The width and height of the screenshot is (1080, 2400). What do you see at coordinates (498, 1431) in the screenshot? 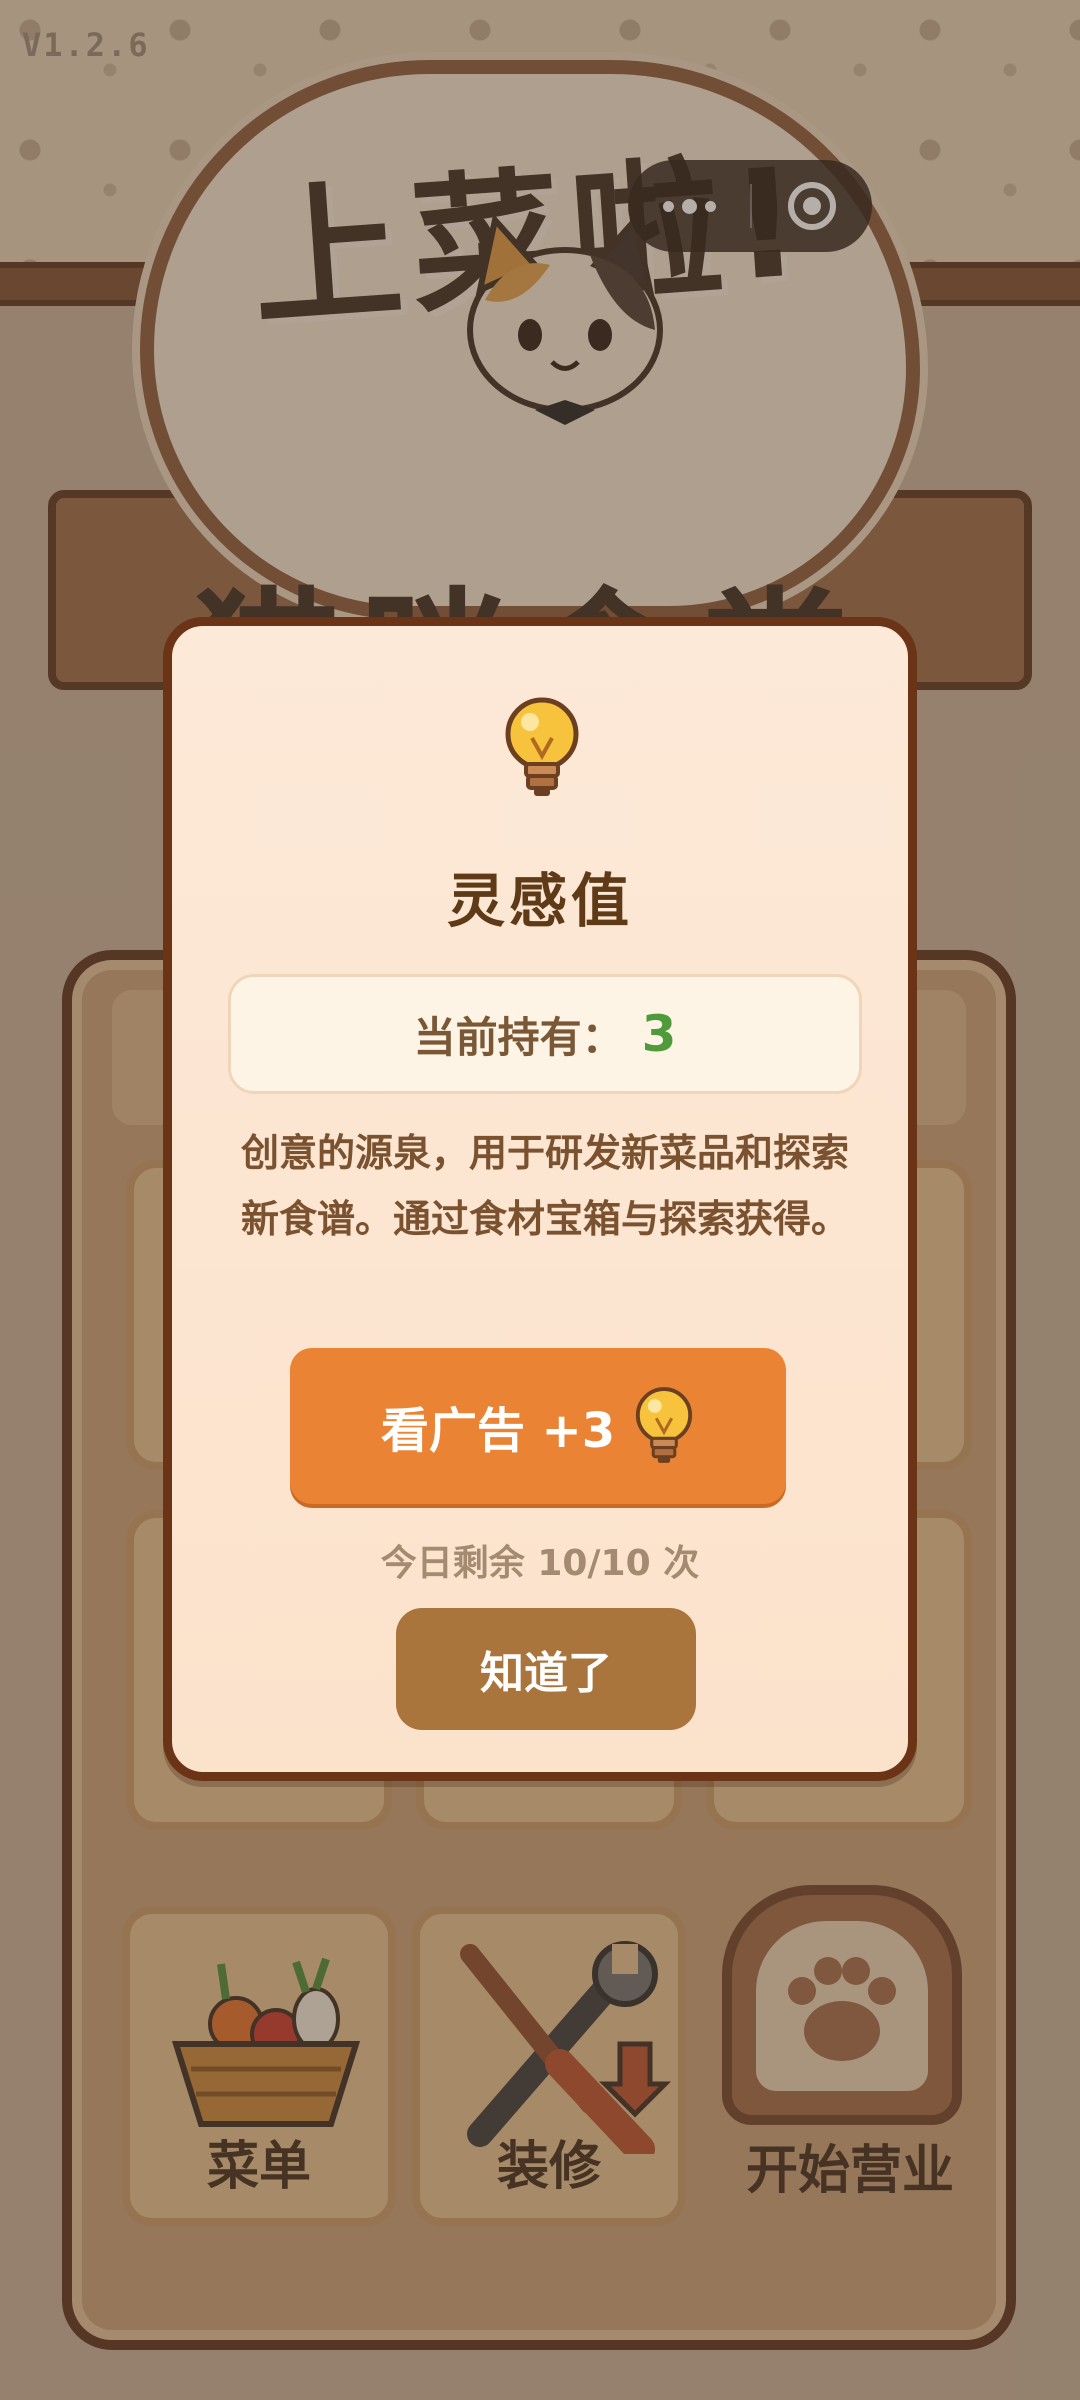
I see `watch-ad-label: 看广告 +3` at bounding box center [498, 1431].